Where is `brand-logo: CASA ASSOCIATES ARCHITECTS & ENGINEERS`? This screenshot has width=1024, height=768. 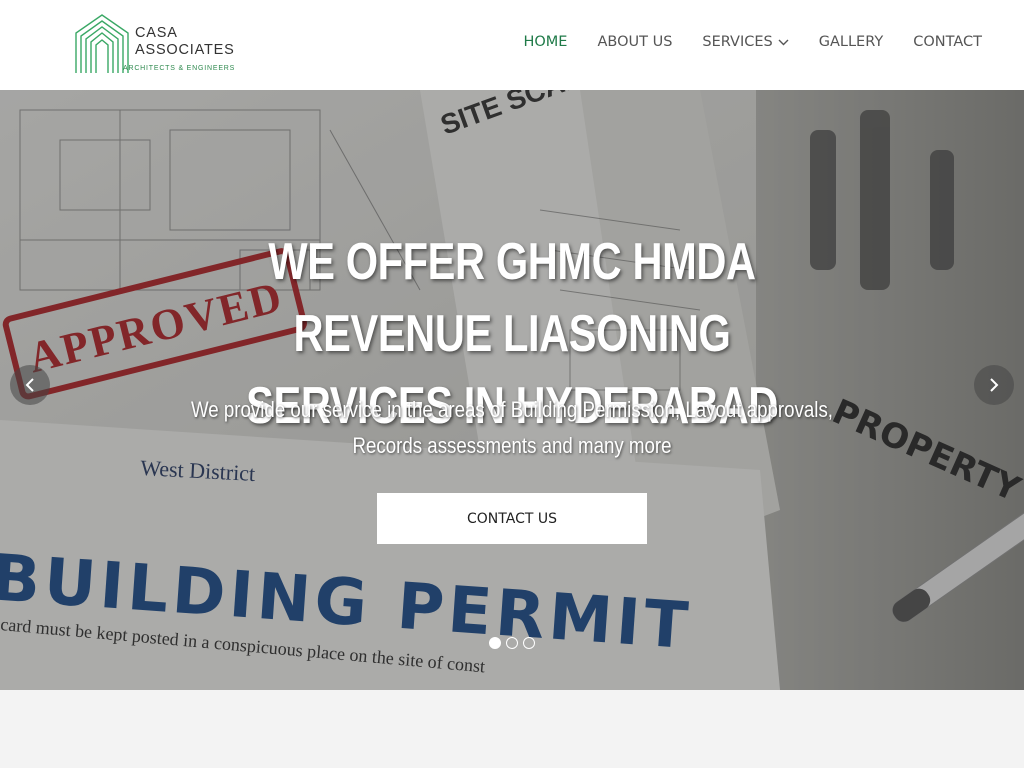 brand-logo: CASA ASSOCIATES ARCHITECTS & ENGINEERS is located at coordinates (154, 44).